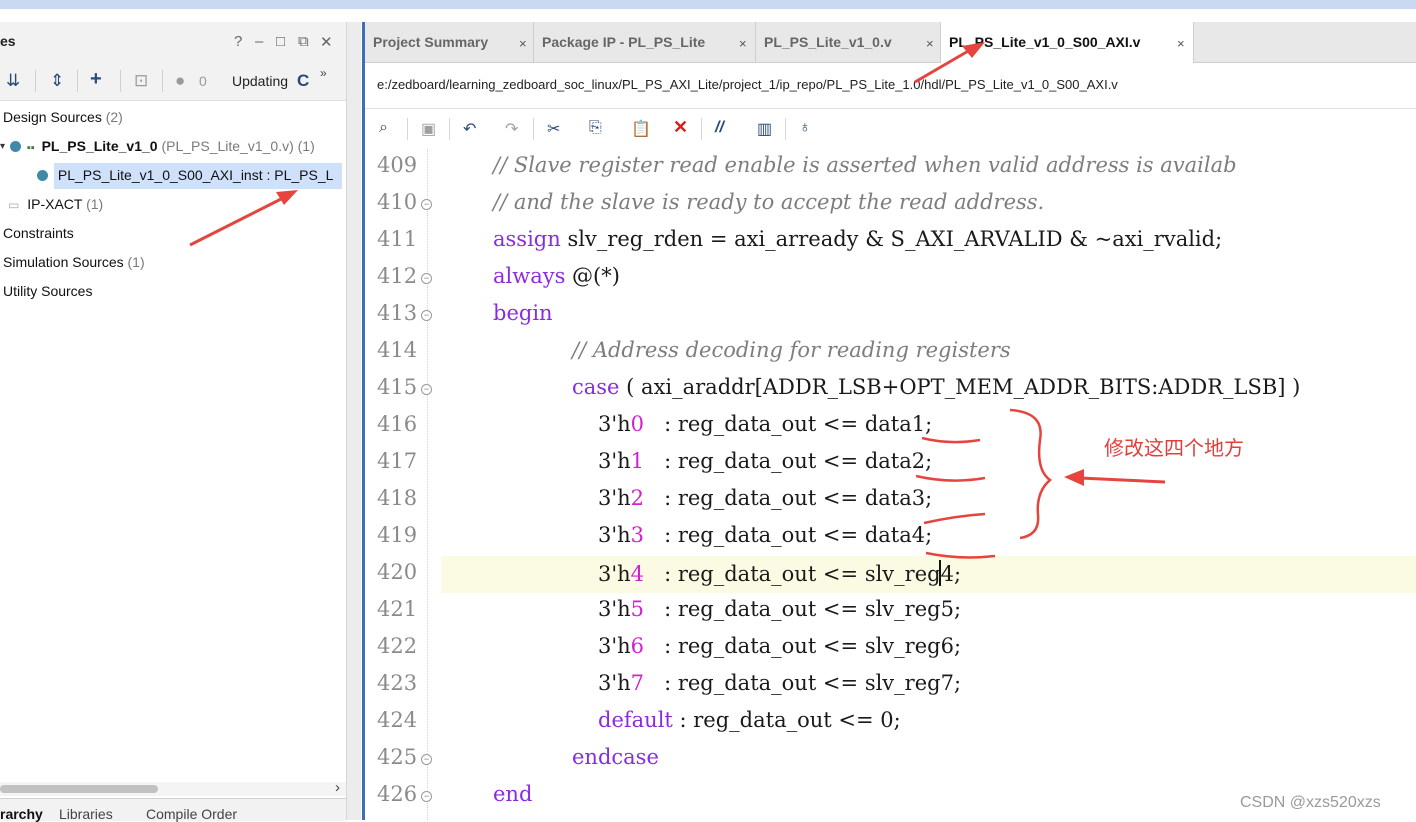 The height and width of the screenshot is (822, 1416). I want to click on line-number: 415, so click(397, 387).